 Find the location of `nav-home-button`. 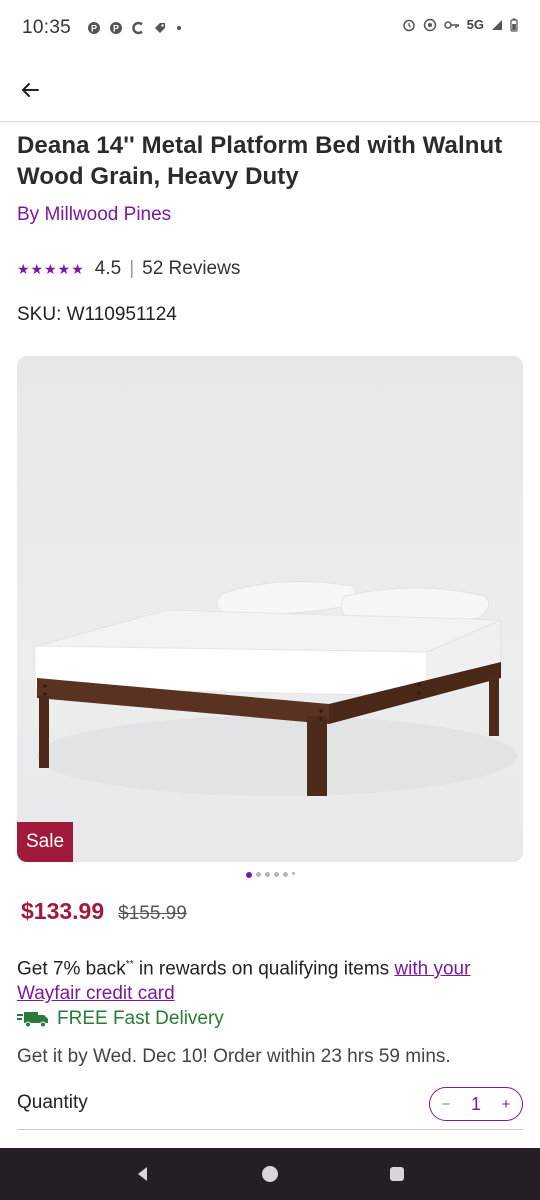

nav-home-button is located at coordinates (270, 1174).